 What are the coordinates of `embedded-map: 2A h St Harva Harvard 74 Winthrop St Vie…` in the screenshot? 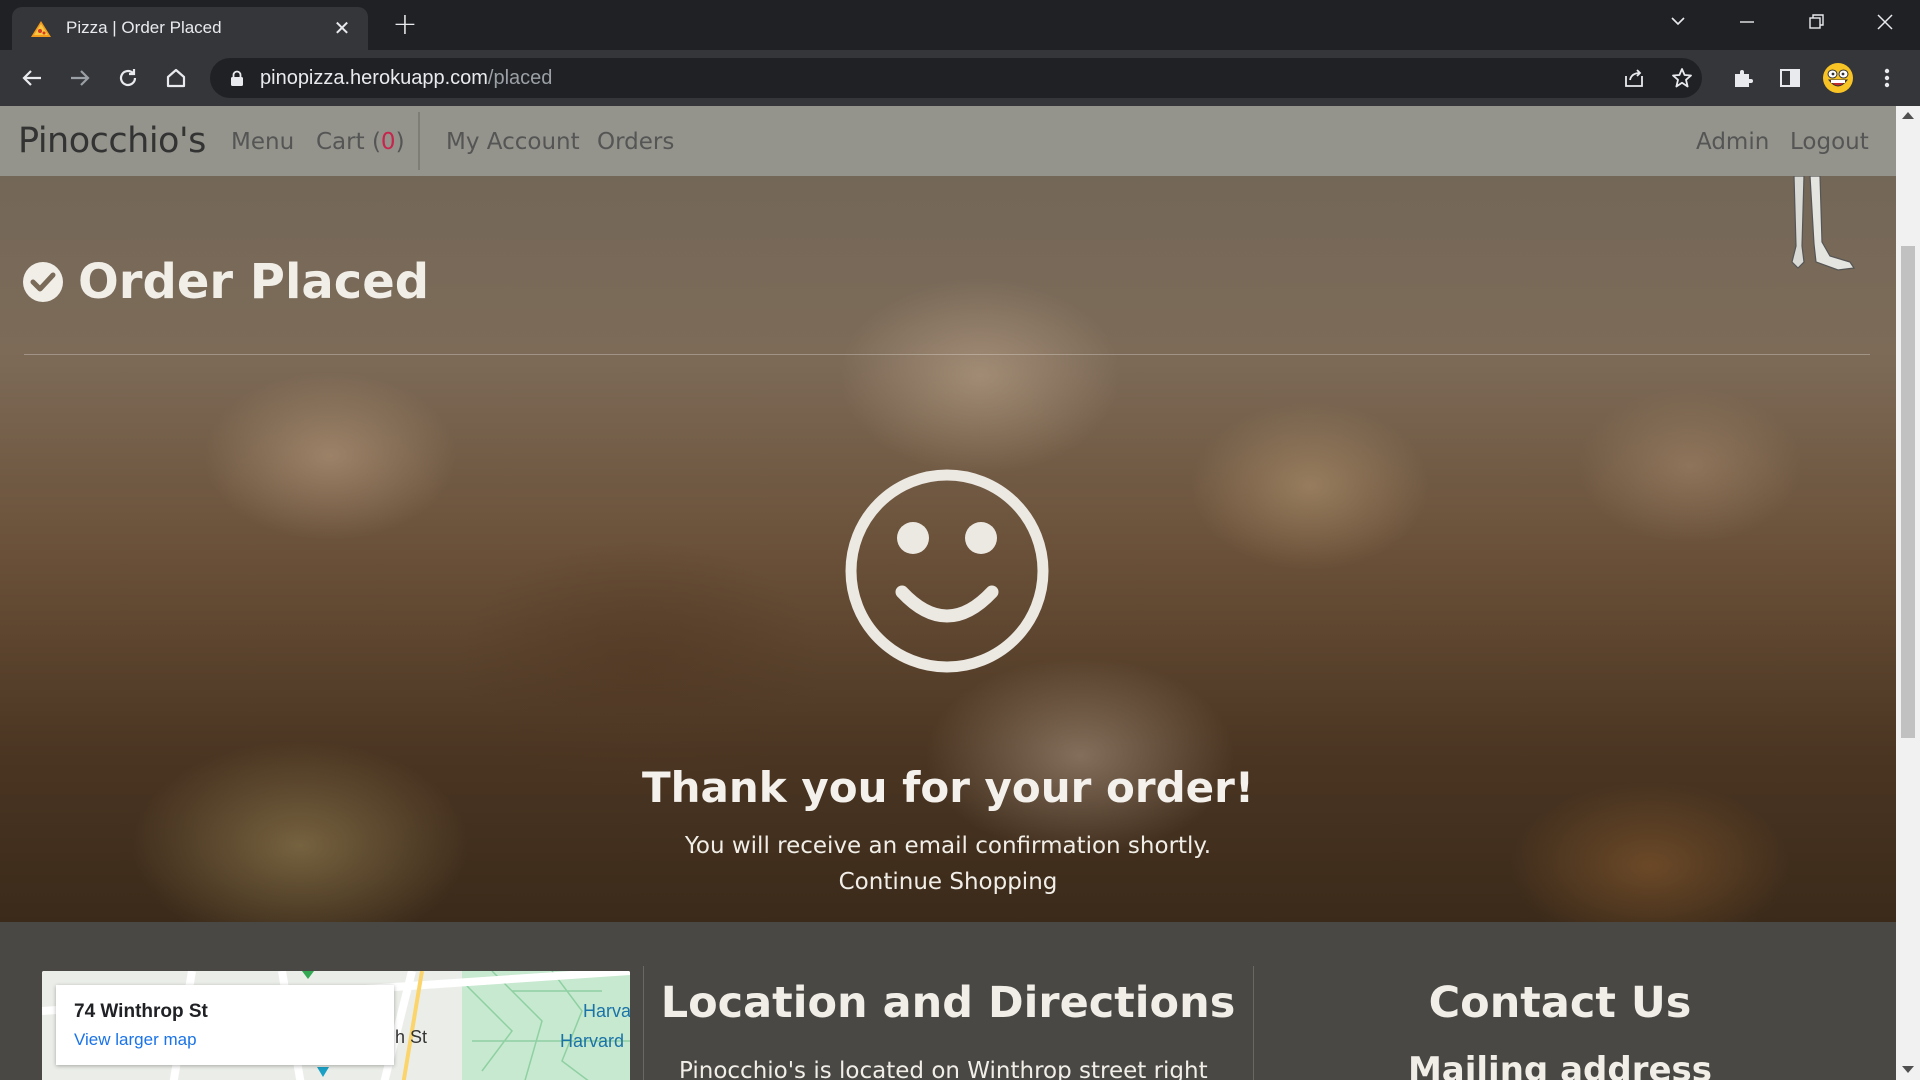 It's located at (336, 1025).